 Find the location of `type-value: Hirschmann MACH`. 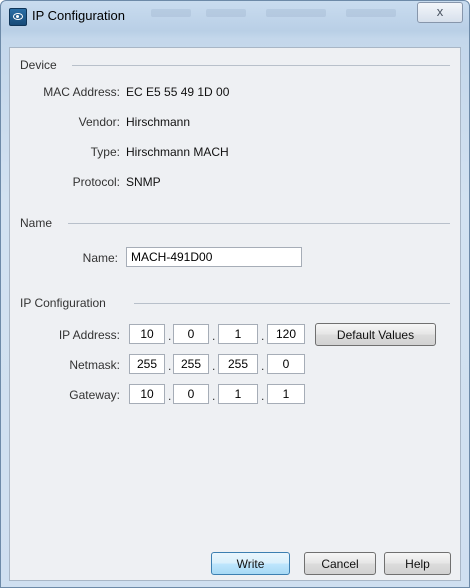

type-value: Hirschmann MACH is located at coordinates (177, 152).